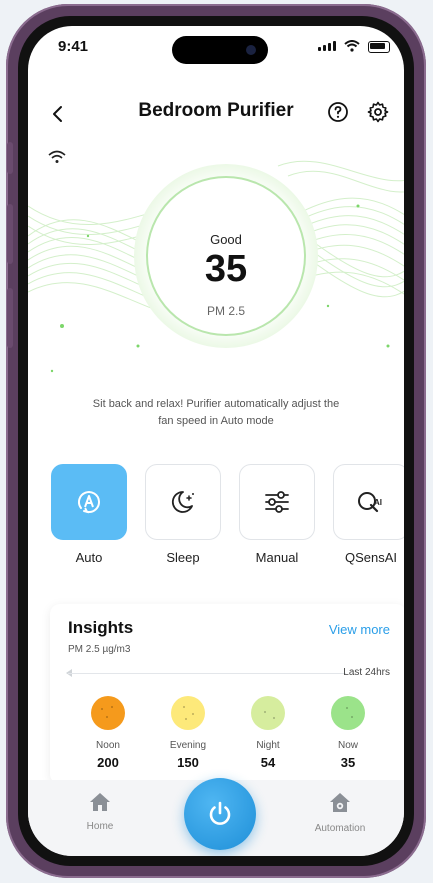 This screenshot has width=433, height=883. What do you see at coordinates (188, 762) in the screenshot?
I see `reading-value: 150` at bounding box center [188, 762].